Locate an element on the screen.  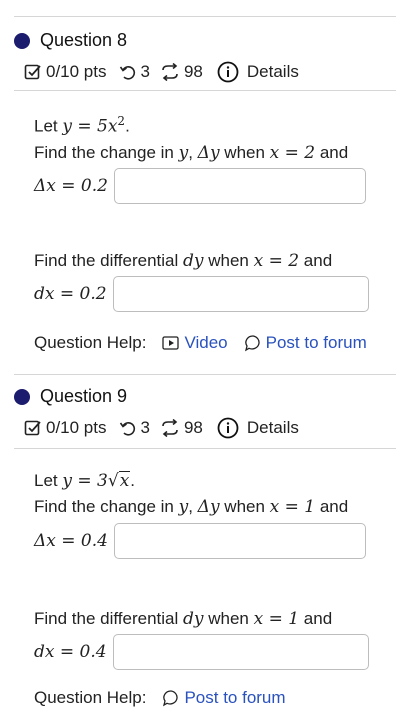
sqrt-sign: √ is located at coordinates (113, 481).